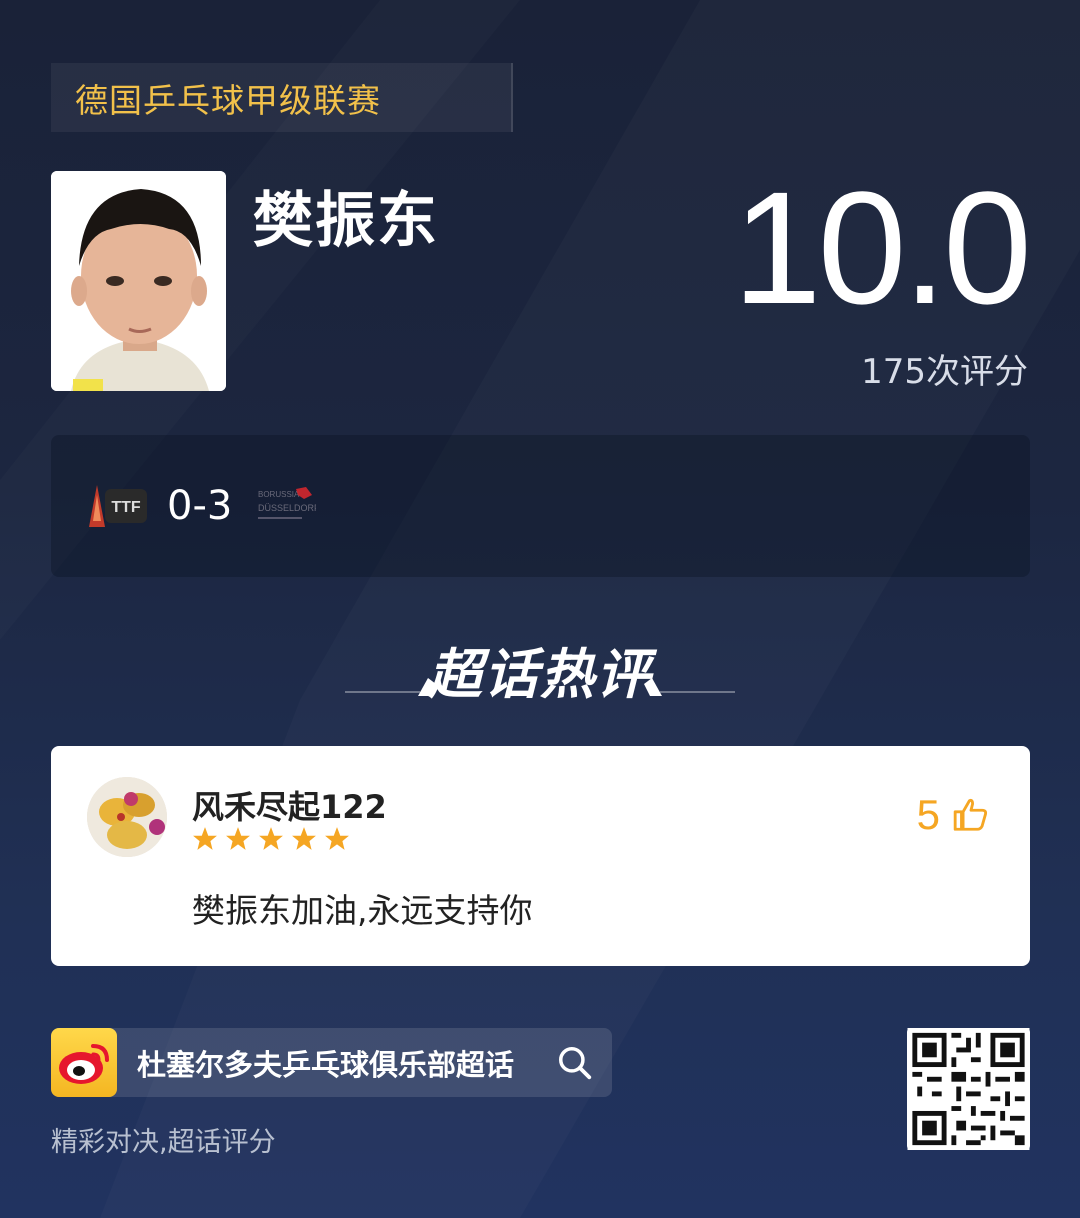 The image size is (1080, 1218). I want to click on player-avatar, so click(138, 281).